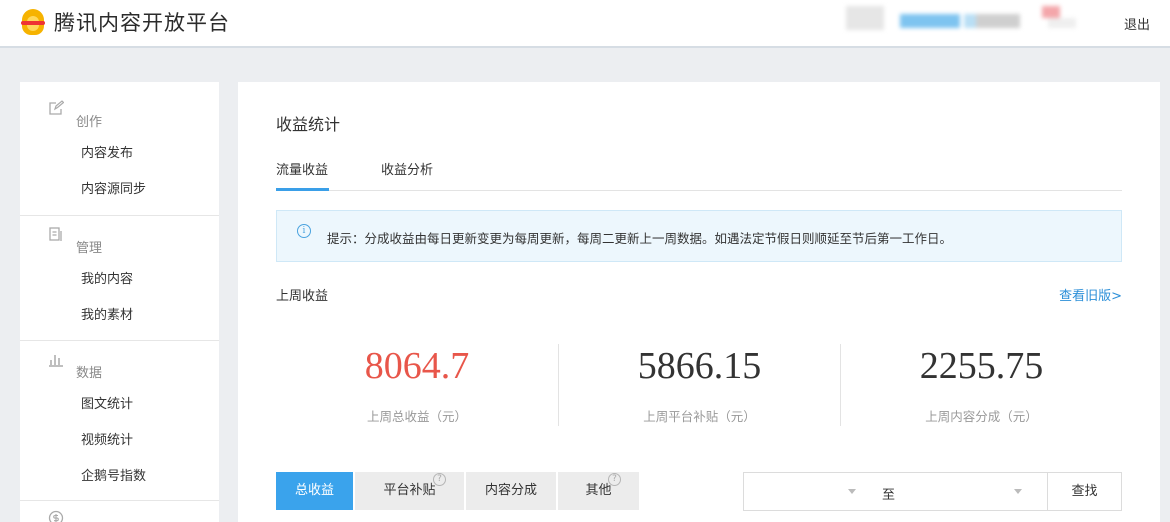  What do you see at coordinates (308, 124) in the screenshot?
I see `page-title: 收益统计` at bounding box center [308, 124].